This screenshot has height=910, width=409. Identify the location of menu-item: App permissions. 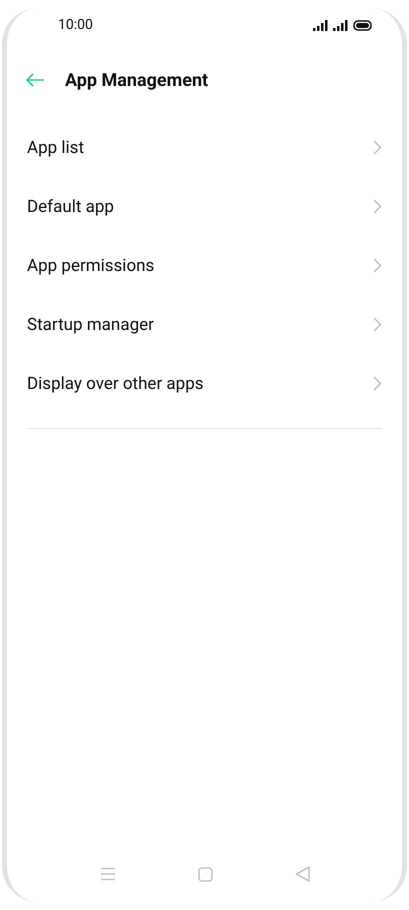
(204, 265).